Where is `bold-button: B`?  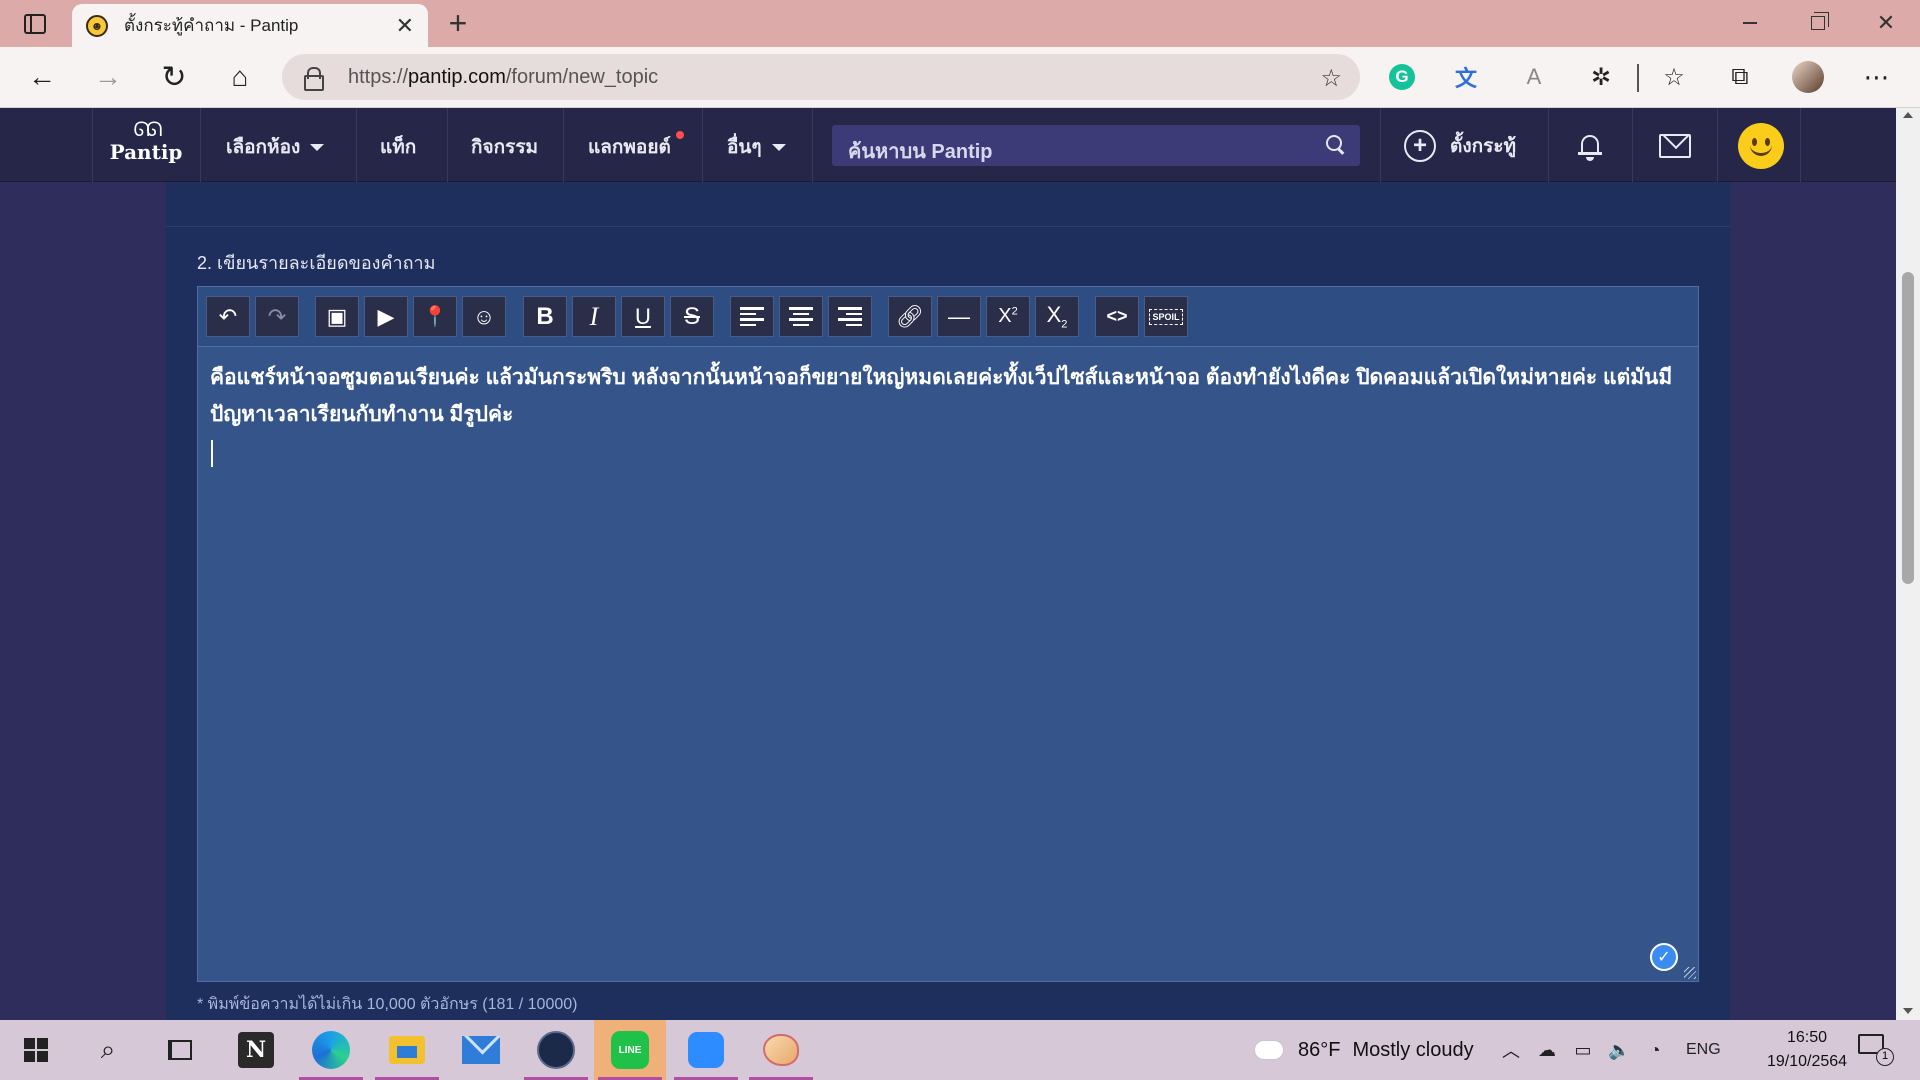 bold-button: B is located at coordinates (545, 316).